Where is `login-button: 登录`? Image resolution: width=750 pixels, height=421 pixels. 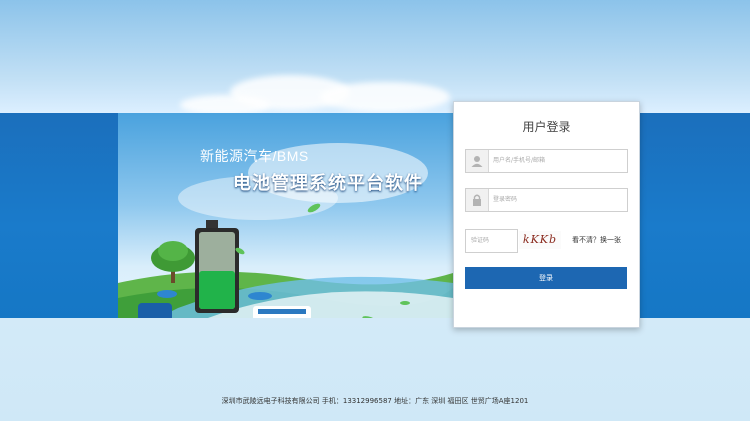 login-button: 登录 is located at coordinates (546, 278).